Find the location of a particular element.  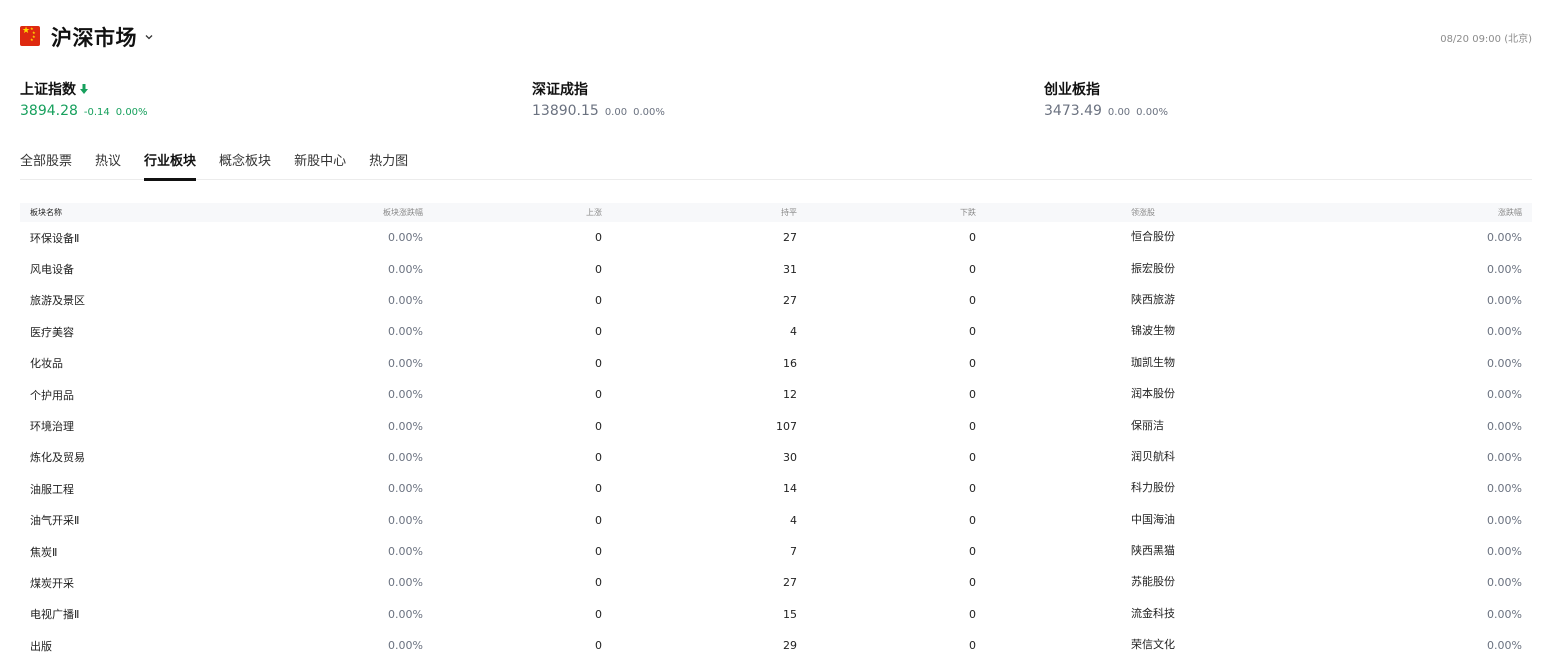

leading-stock: 中国海油 is located at coordinates (1130, 519).